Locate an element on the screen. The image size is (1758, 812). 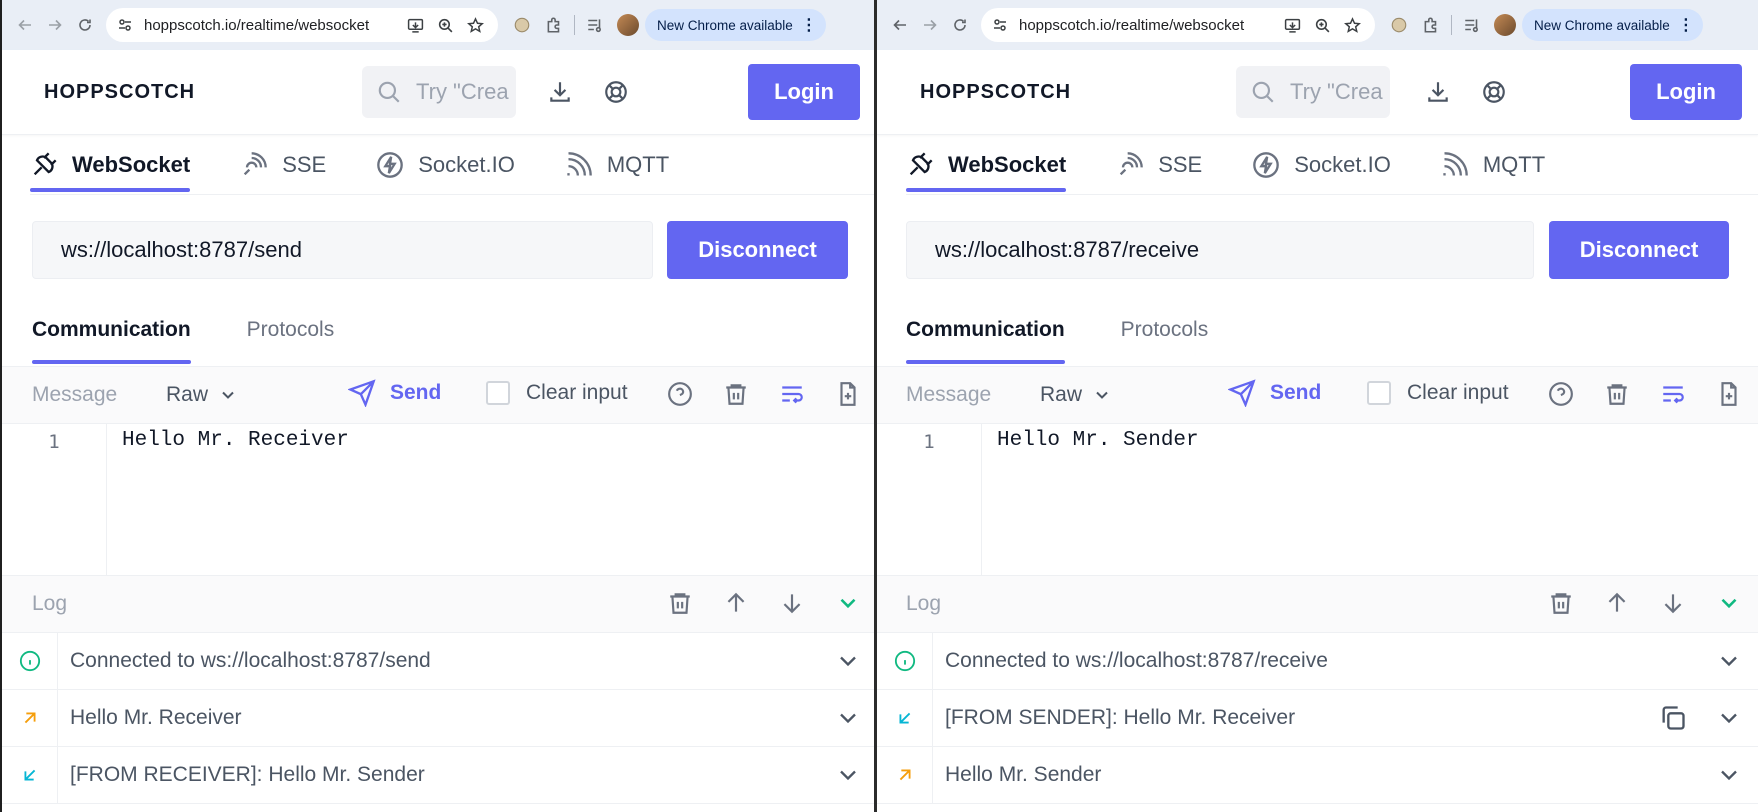
search-placeholder: Try "Crea is located at coordinates (1336, 91).